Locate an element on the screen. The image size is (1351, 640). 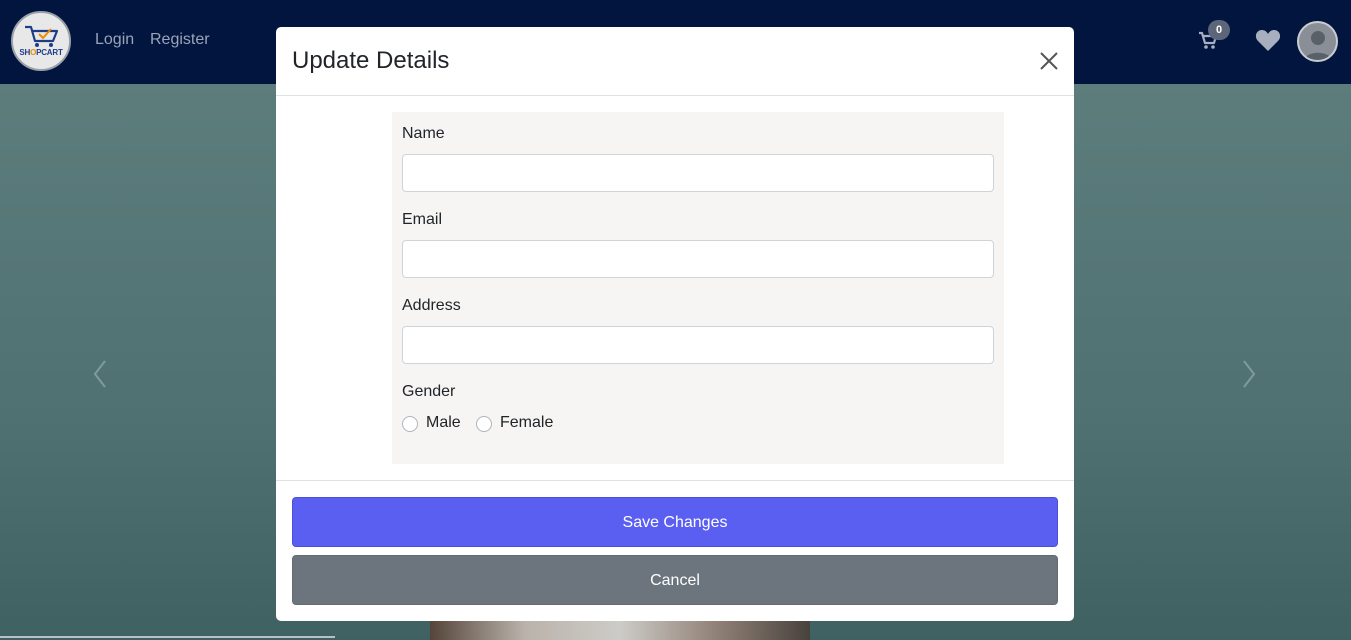
gender-male-label: Male is located at coordinates (443, 423).